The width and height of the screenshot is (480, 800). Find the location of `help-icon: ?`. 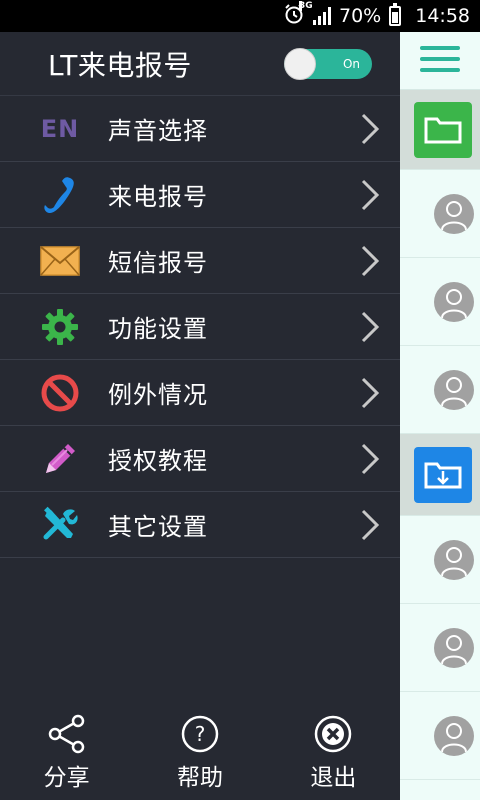

help-icon: ? is located at coordinates (200, 736).